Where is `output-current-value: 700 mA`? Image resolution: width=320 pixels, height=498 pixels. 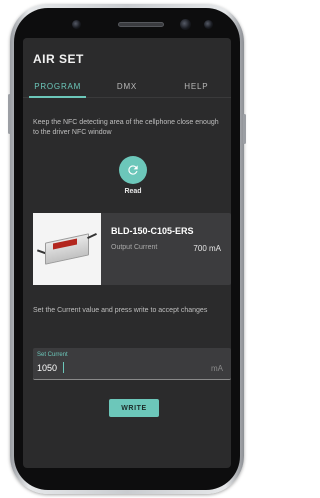 output-current-value: 700 mA is located at coordinates (207, 248).